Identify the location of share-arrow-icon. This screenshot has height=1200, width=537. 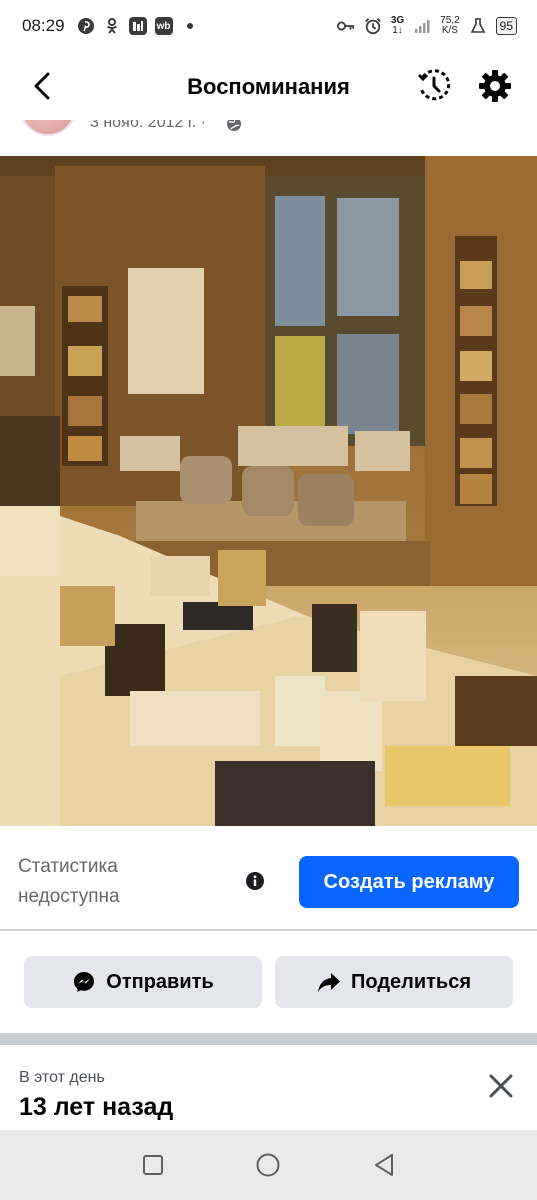
(328, 982).